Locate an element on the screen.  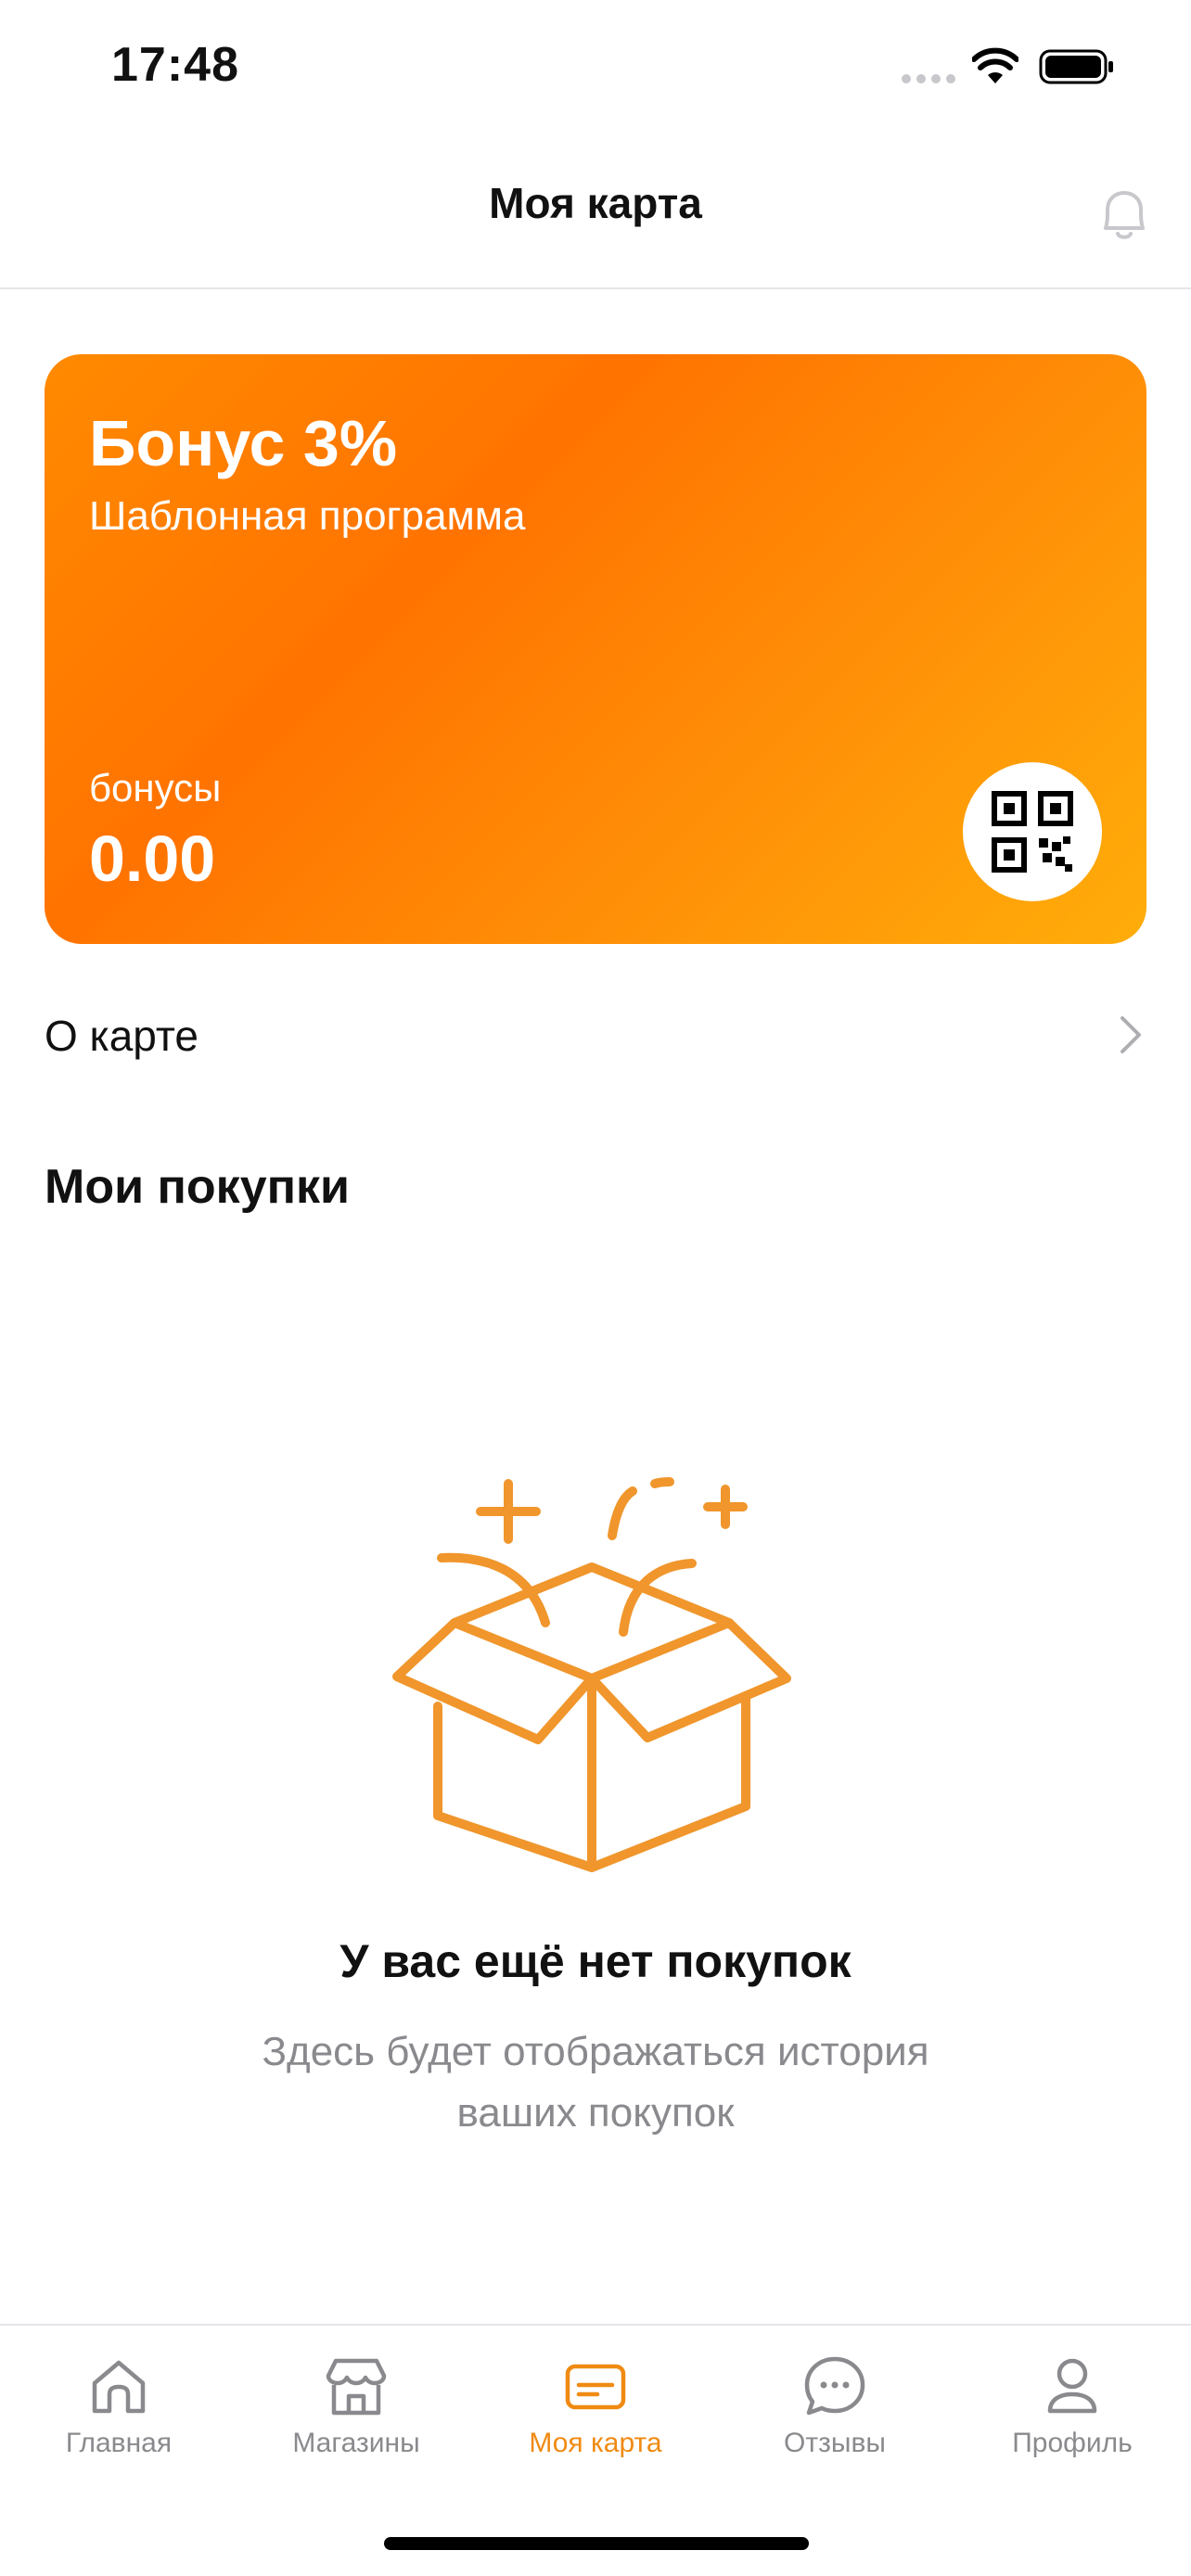
nav-header: Моя карта is located at coordinates (595, 209).